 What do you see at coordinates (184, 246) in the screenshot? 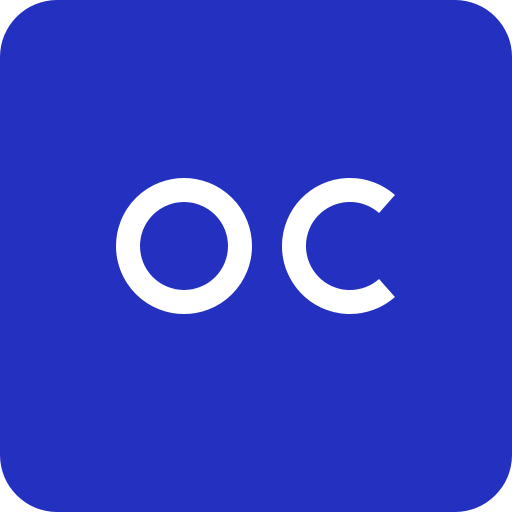
I see `letter-o-mark` at bounding box center [184, 246].